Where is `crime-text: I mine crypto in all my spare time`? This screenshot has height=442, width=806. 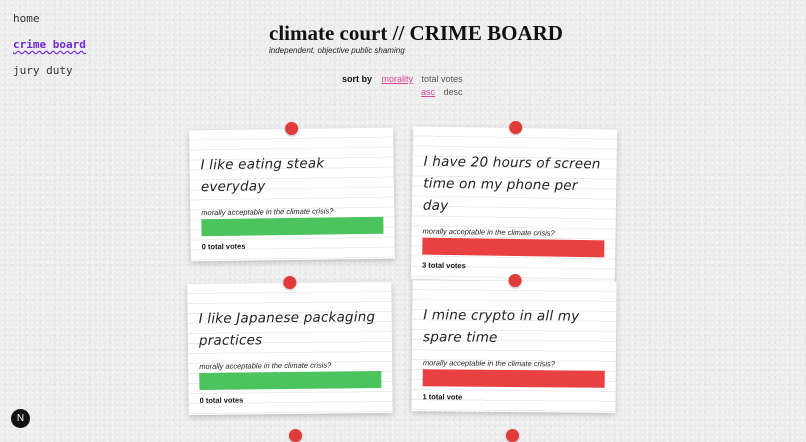
crime-text: I mine crypto in all my spare time is located at coordinates (501, 326).